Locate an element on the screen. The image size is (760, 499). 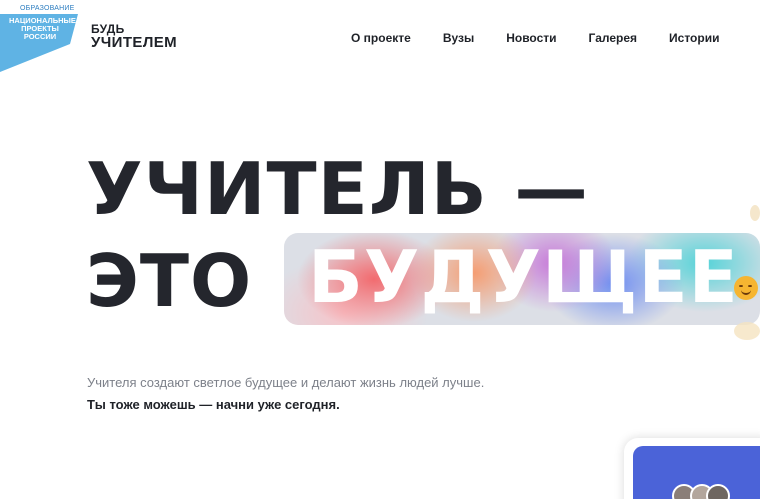
nav-item-news: Новости is located at coordinates (531, 38).